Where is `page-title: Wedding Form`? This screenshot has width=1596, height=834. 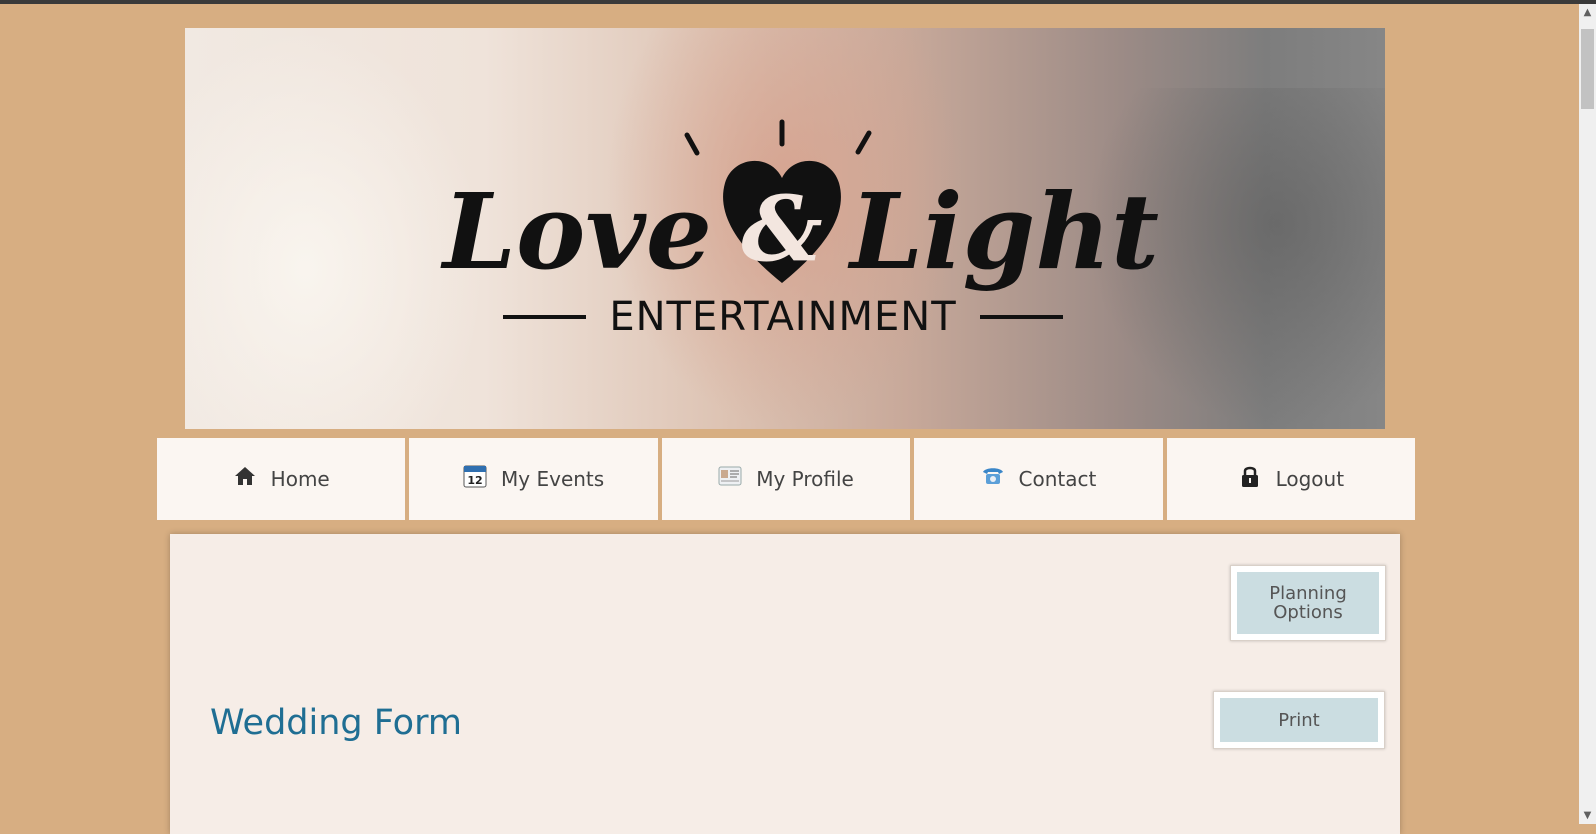
page-title: Wedding Form is located at coordinates (336, 723).